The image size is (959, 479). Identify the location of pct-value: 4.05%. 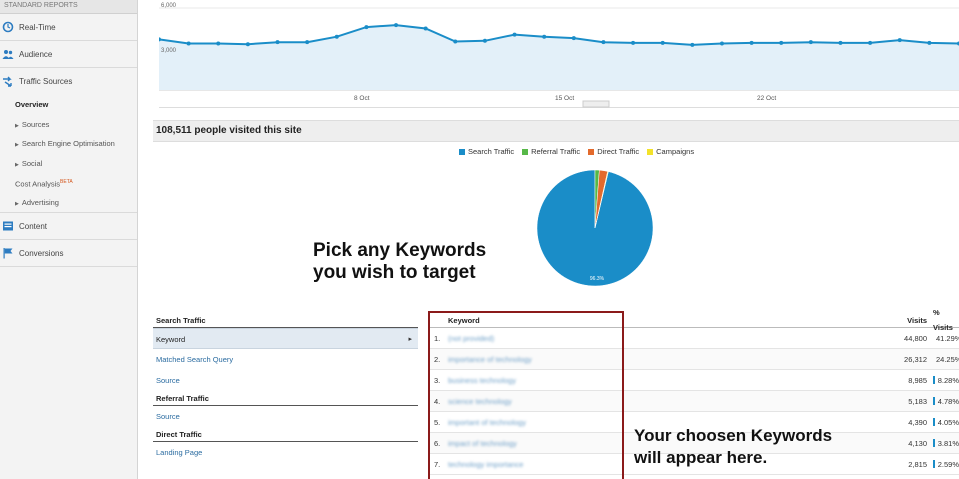
(948, 422).